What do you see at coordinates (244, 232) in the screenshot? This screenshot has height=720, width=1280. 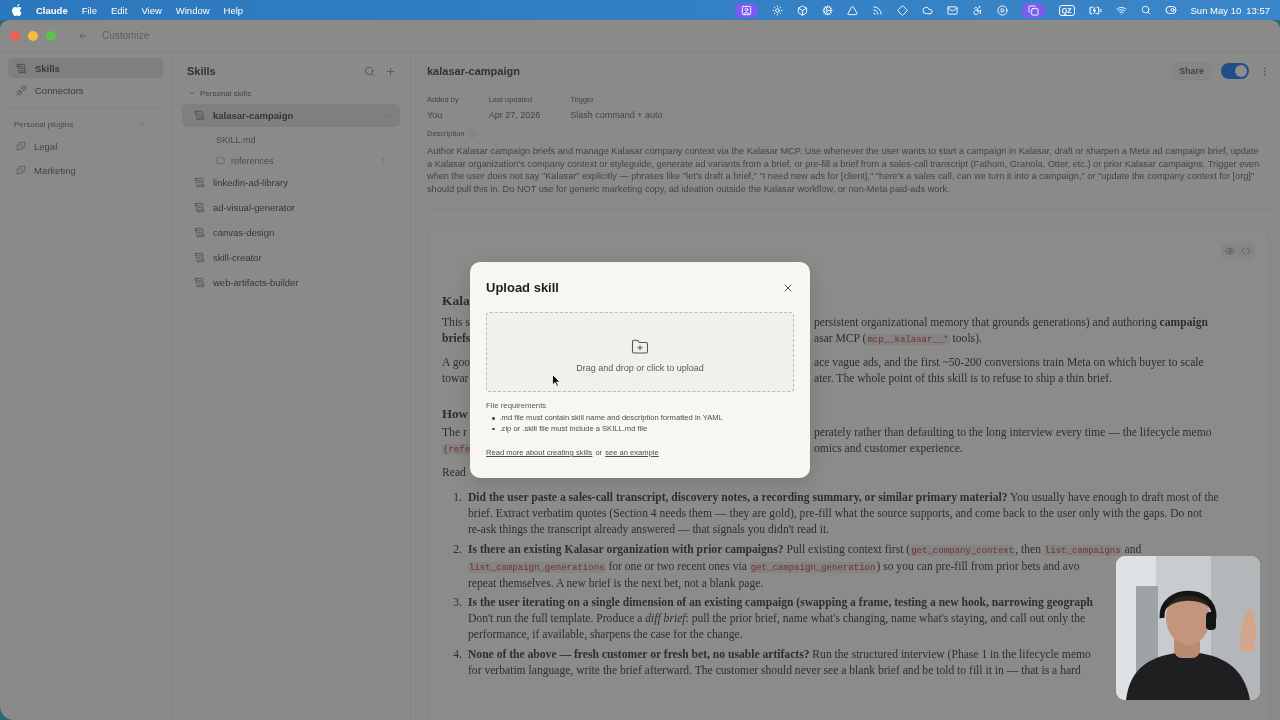 I see `skill-label: canvas-design` at bounding box center [244, 232].